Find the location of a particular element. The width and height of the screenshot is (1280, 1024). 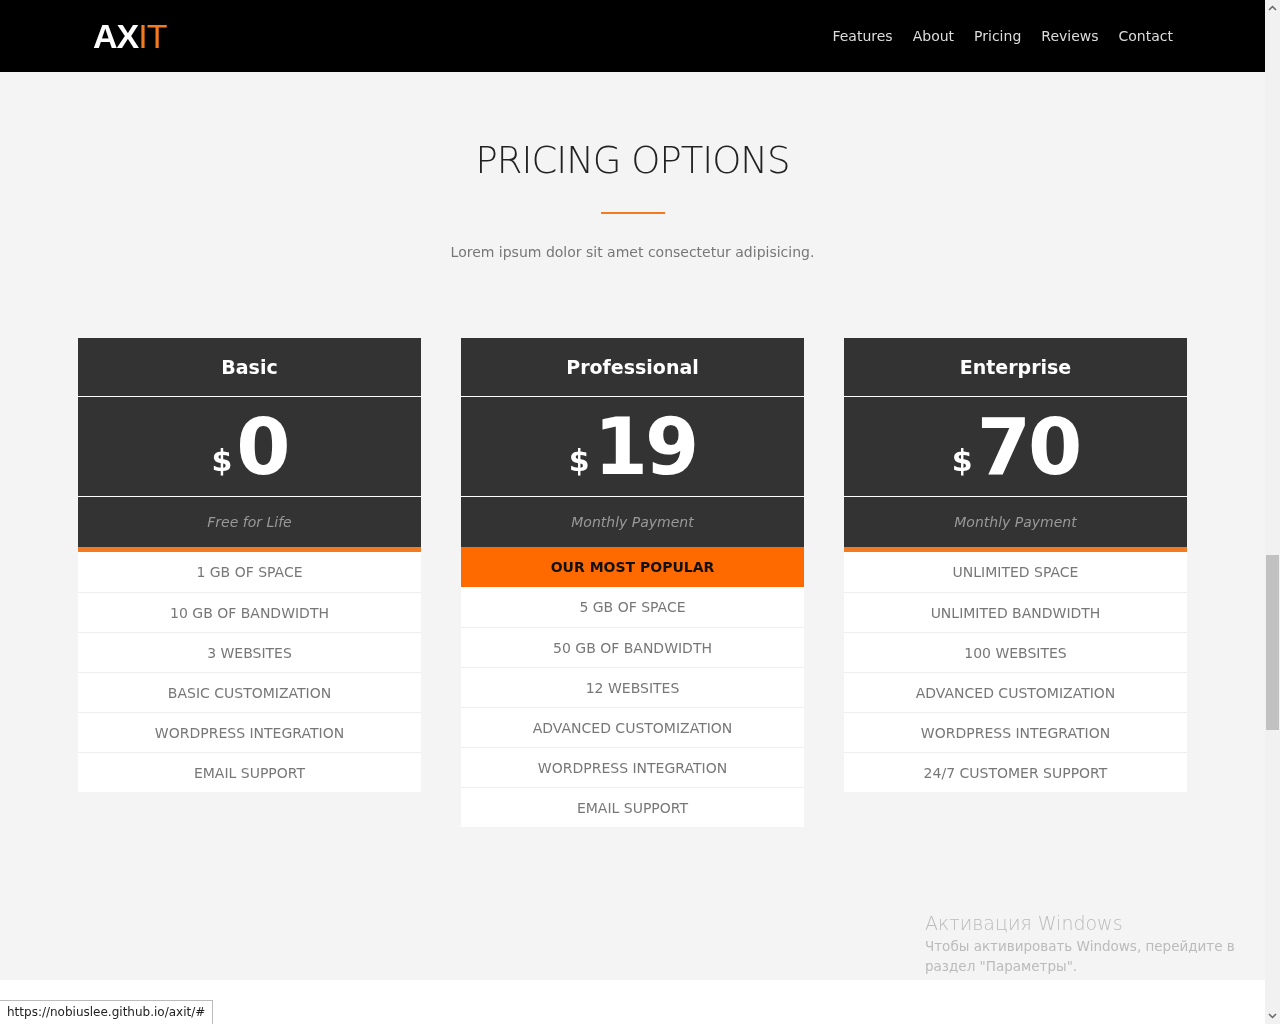

feature-row: 10 GB OF BANDWIDTH is located at coordinates (249, 612).